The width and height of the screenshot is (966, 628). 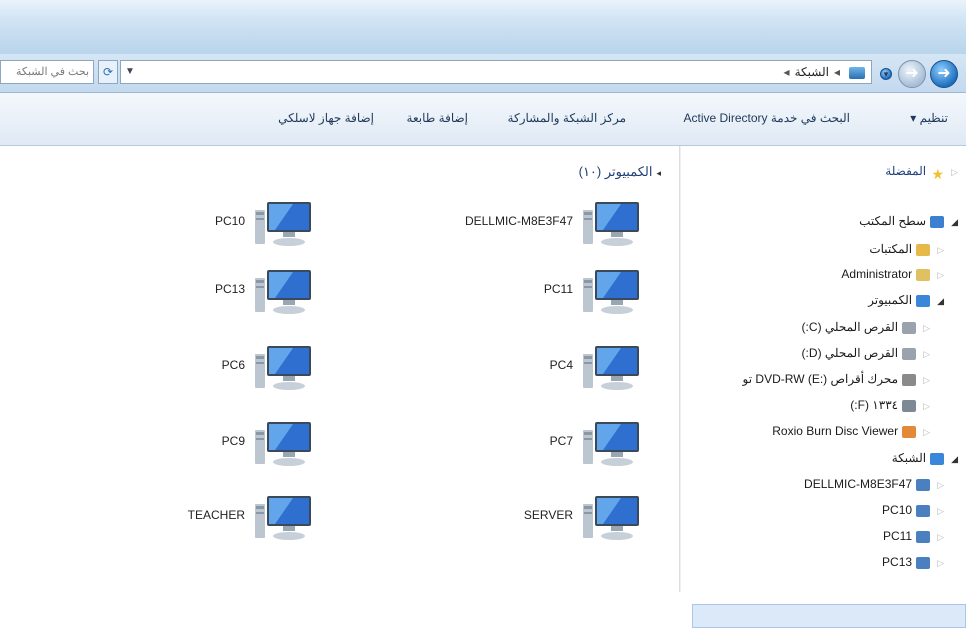 I want to click on group-header-computer: ◂الكمبيوتر (١٠), so click(x=620, y=172).